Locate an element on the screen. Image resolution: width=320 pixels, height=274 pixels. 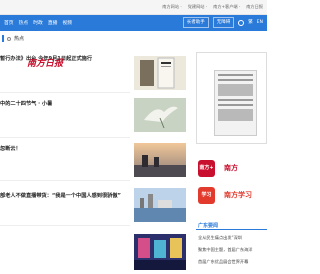
accessibility-button: 无障碍 is located at coordinates (223, 22).